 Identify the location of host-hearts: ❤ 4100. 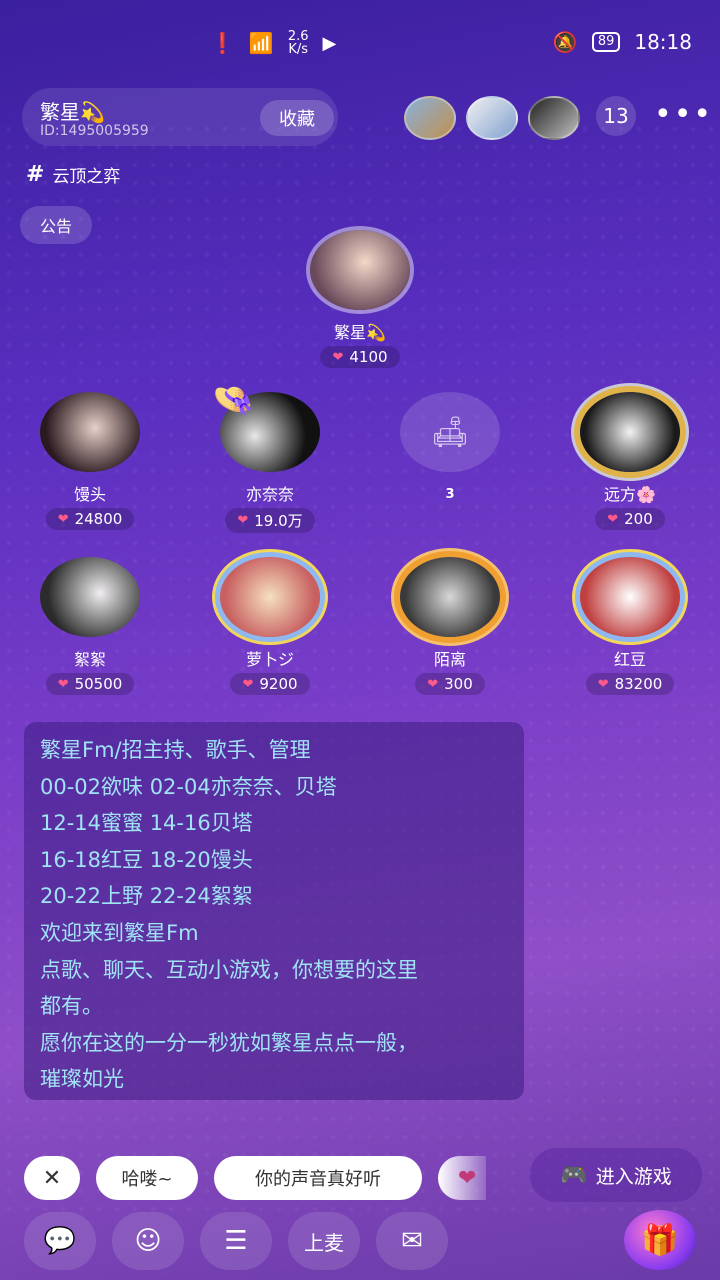
(360, 357).